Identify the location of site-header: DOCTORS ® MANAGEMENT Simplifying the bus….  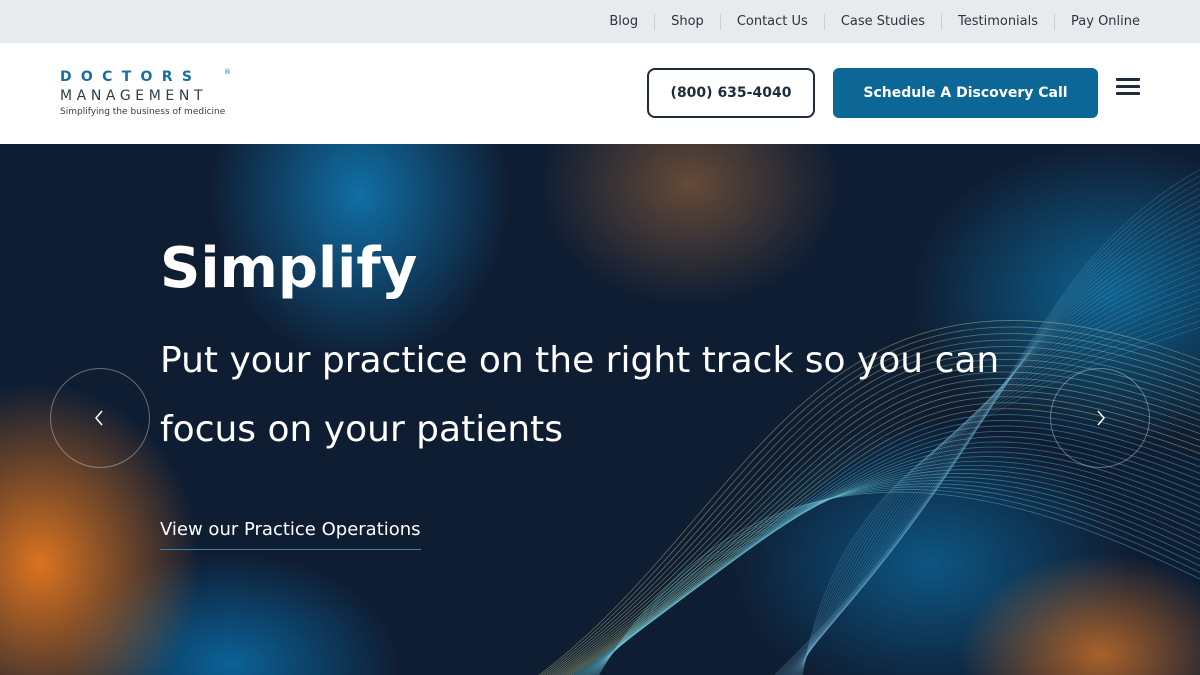
(600, 93).